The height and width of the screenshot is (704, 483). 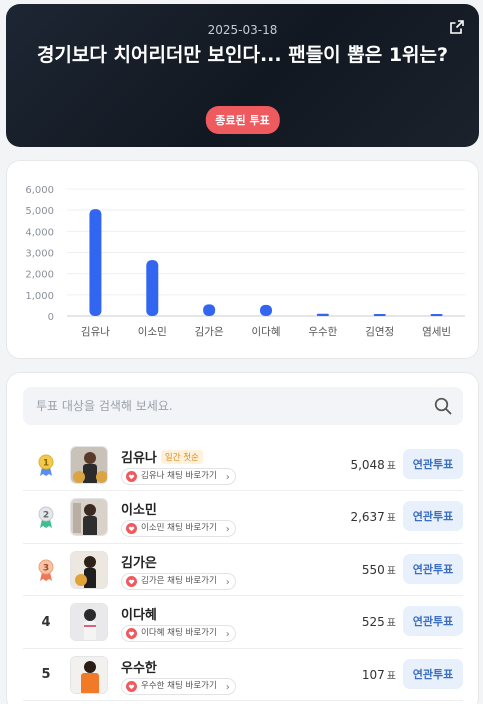 I want to click on rank-number: 4, so click(x=46, y=622).